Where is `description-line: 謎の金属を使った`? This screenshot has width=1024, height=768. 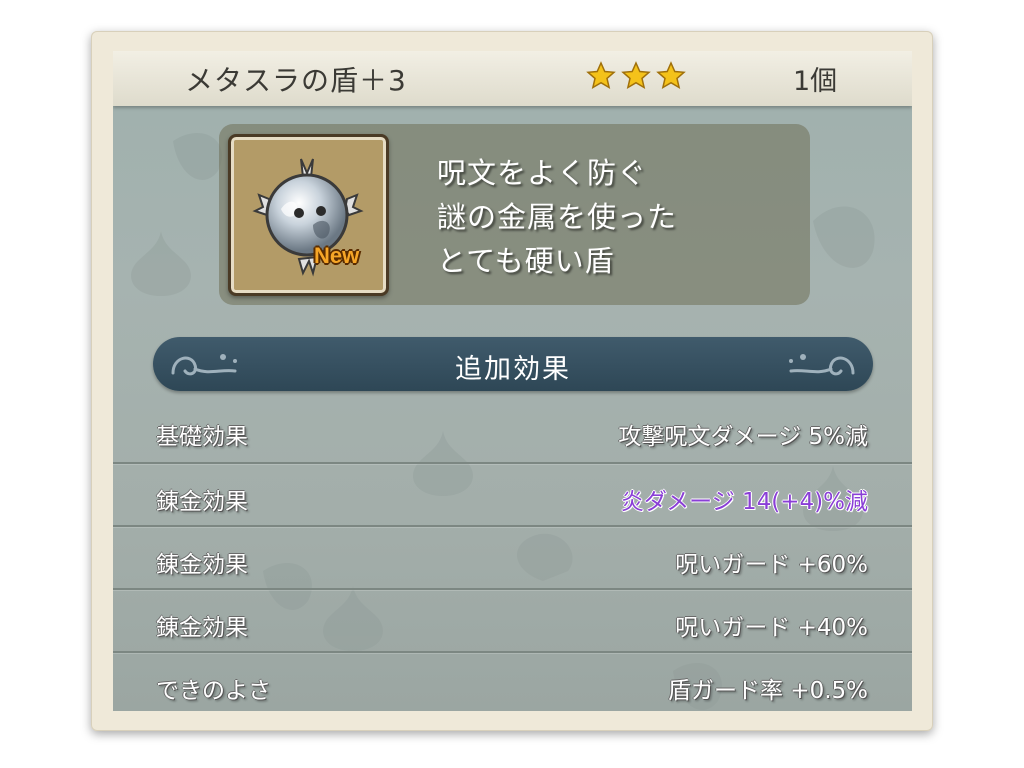 description-line: 謎の金属を使った is located at coordinates (557, 217).